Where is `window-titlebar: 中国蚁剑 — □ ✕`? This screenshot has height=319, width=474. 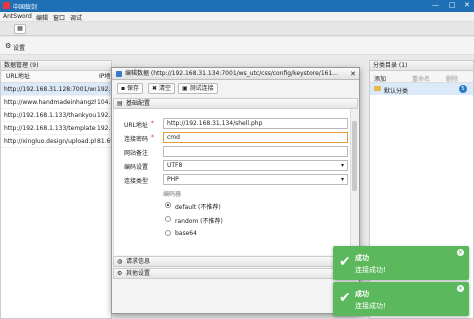
window-titlebar: 中国蚁剑 — □ ✕ is located at coordinates (237, 6).